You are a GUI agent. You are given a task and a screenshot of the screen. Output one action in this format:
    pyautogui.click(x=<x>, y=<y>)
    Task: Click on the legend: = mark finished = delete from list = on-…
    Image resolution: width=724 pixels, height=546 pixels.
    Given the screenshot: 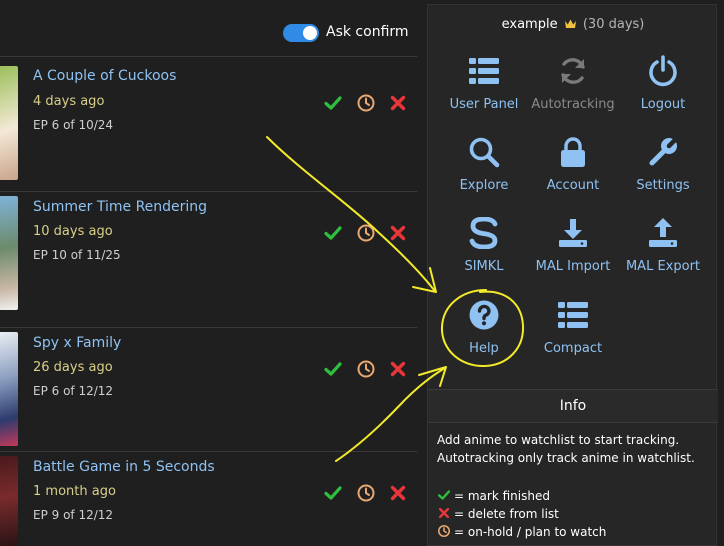 What is the action you would take?
    pyautogui.click(x=521, y=514)
    